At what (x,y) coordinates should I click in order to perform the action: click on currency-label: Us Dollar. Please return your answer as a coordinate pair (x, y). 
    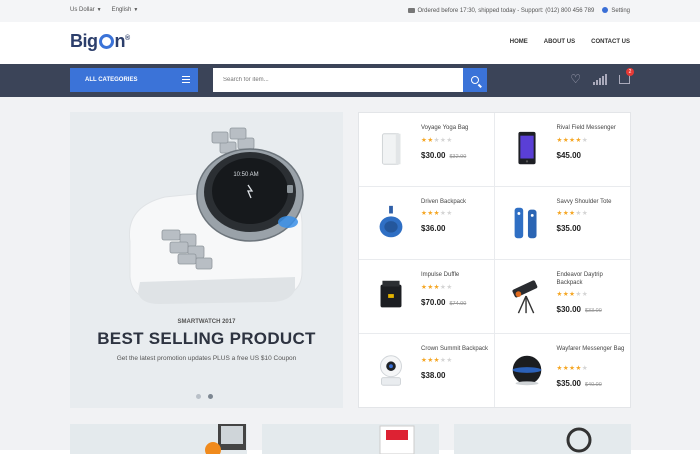
    Looking at the image, I should click on (82, 10).